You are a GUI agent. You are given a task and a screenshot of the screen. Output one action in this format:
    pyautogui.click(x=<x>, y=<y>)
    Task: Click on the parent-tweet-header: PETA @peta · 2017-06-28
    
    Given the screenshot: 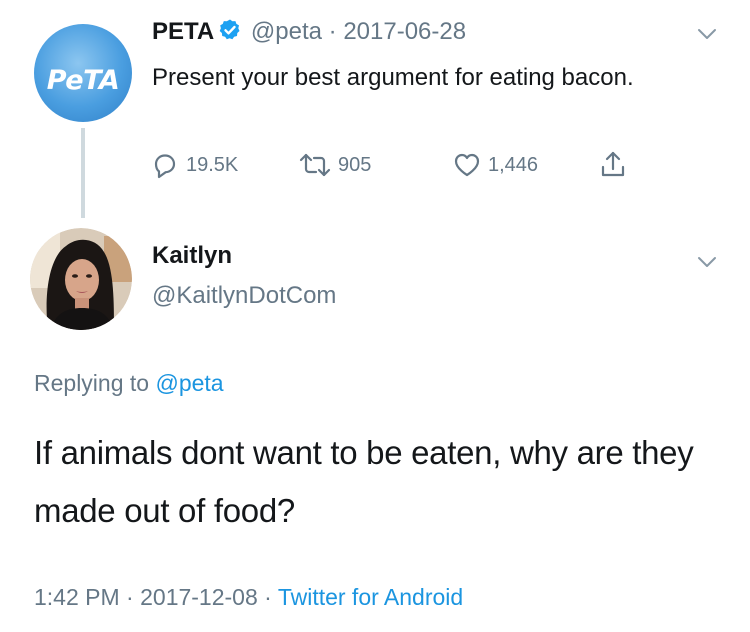 What is the action you would take?
    pyautogui.click(x=309, y=33)
    